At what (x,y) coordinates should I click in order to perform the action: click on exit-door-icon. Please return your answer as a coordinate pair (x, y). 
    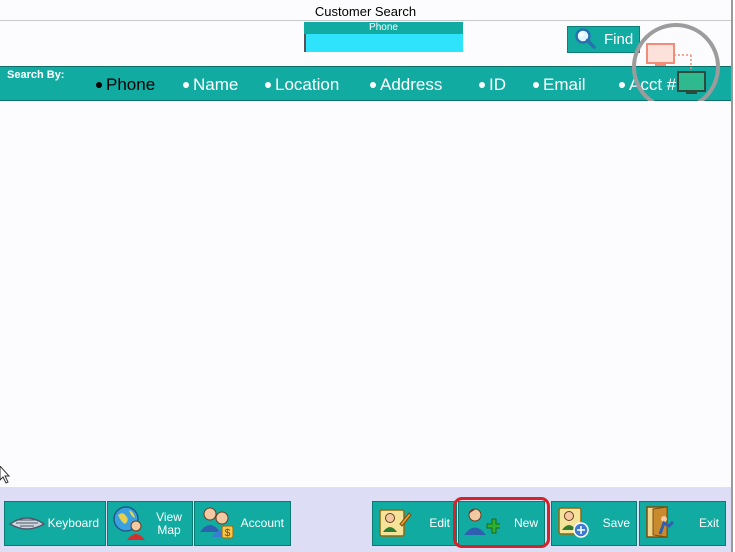
    Looking at the image, I should click on (661, 523).